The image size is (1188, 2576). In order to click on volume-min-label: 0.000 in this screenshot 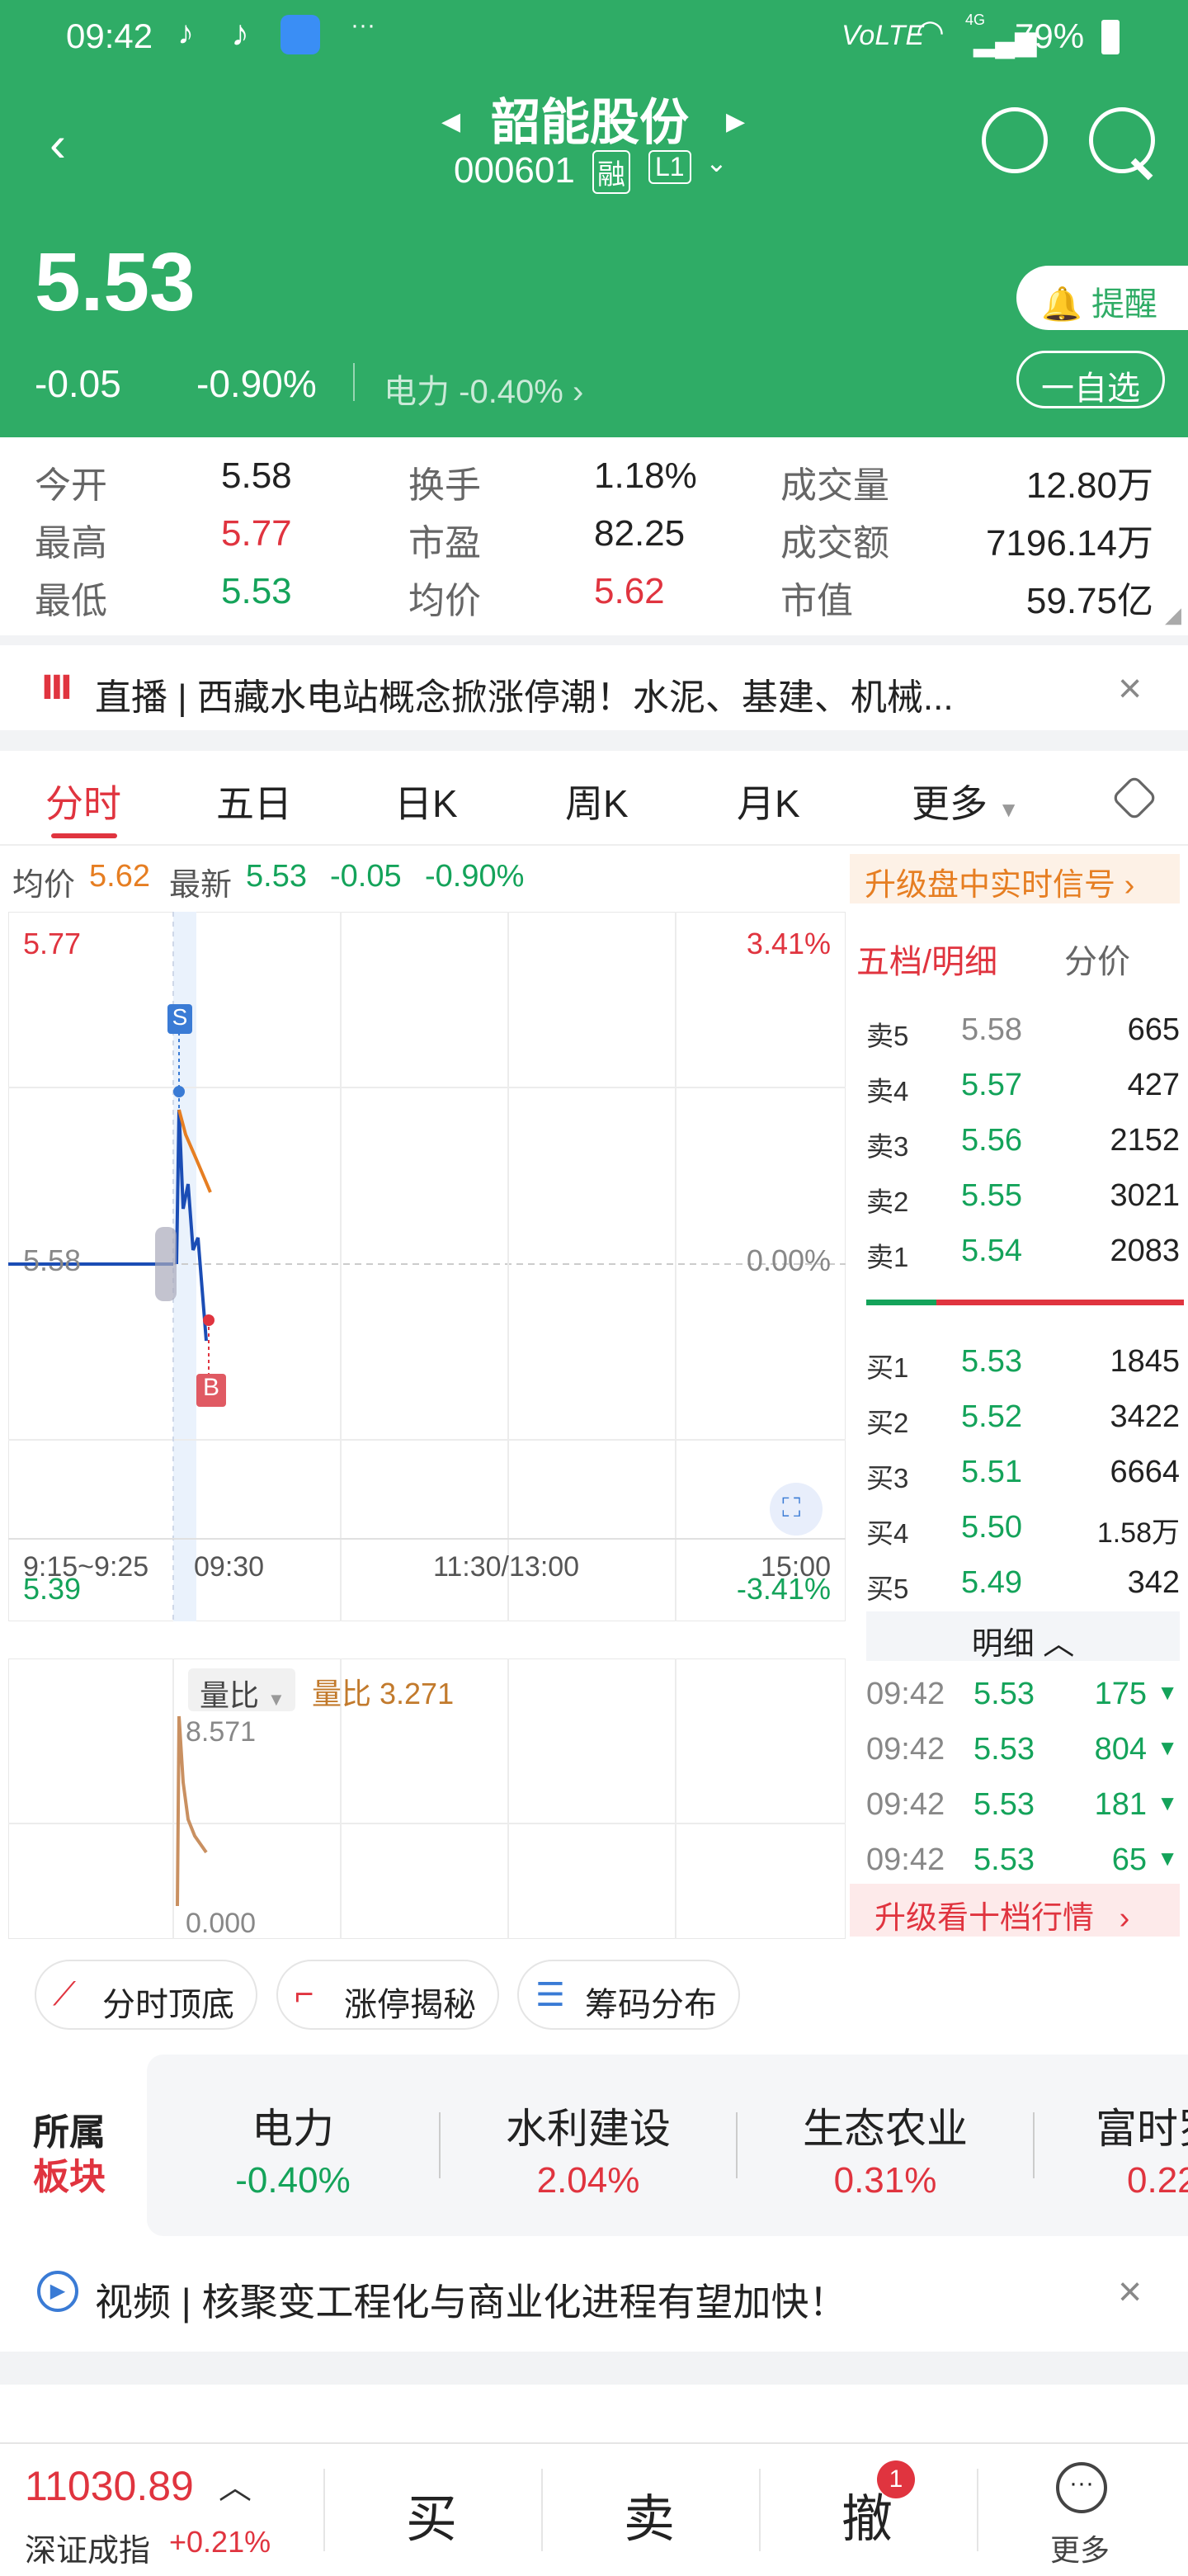, I will do `click(221, 1924)`.